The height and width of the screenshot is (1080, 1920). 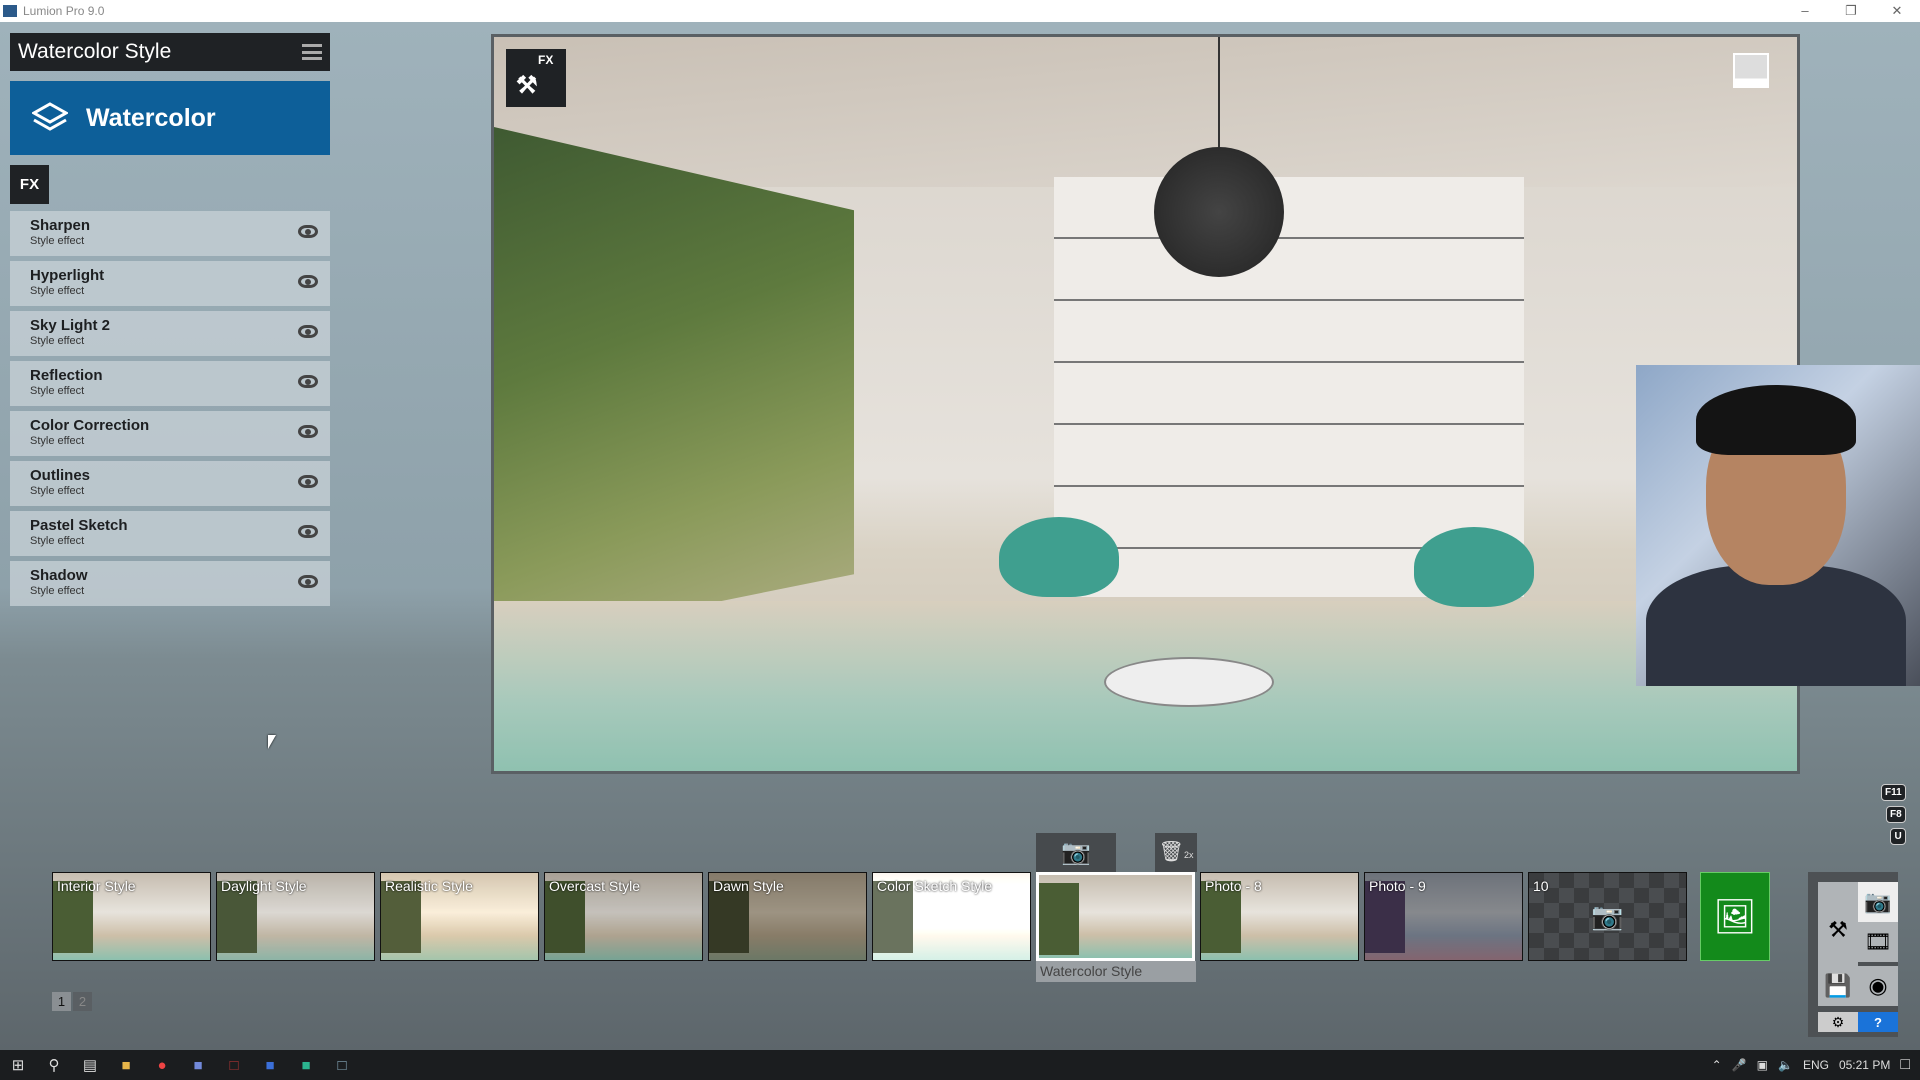 I want to click on save-button: 💾, so click(x=1838, y=986).